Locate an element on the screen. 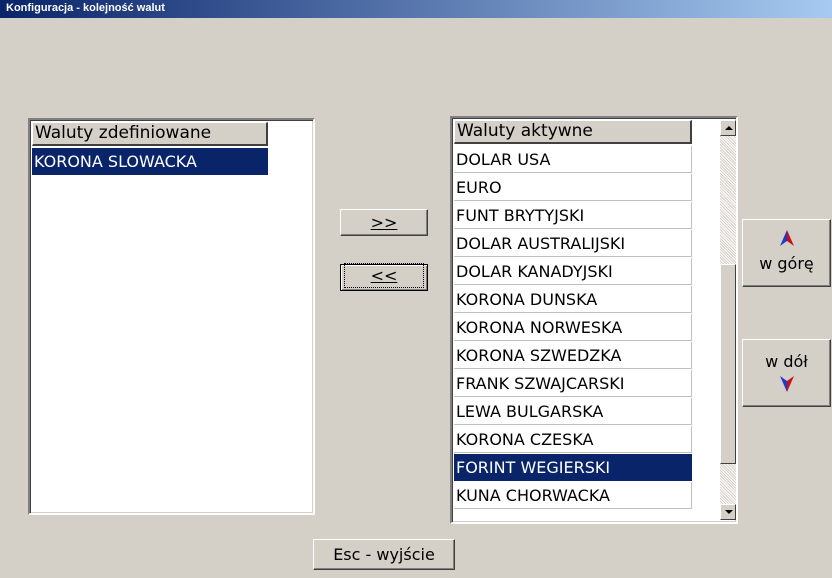  list-item-label: KORONA CZESKA is located at coordinates (525, 439).